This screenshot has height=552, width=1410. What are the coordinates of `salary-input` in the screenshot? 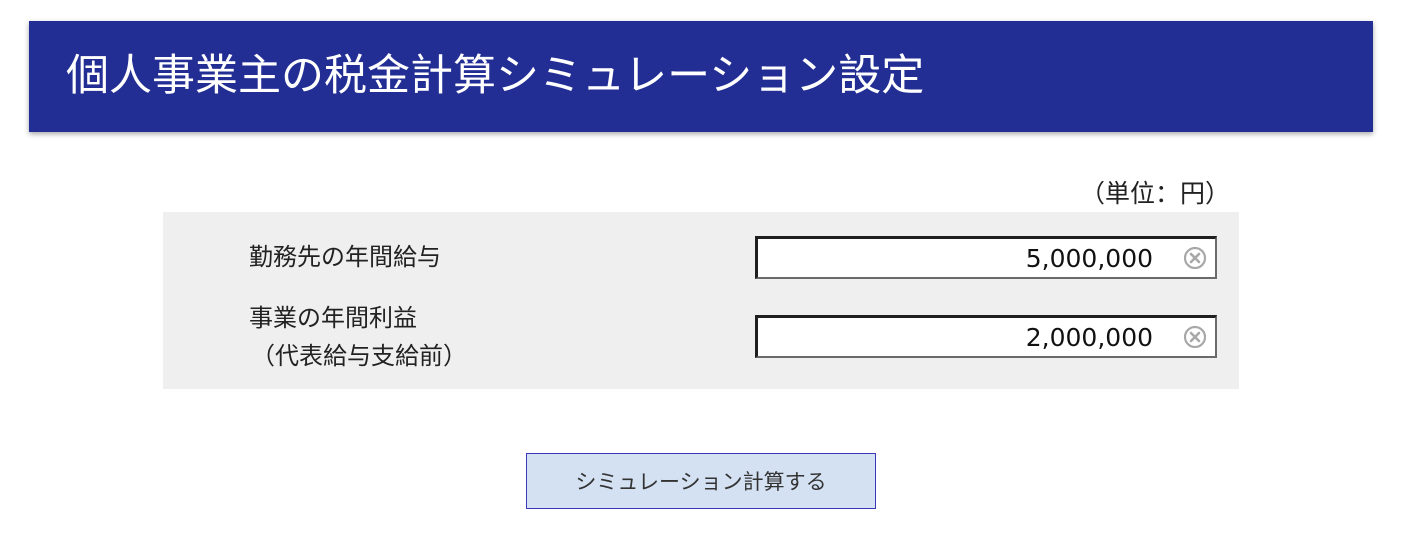 It's located at (970, 258).